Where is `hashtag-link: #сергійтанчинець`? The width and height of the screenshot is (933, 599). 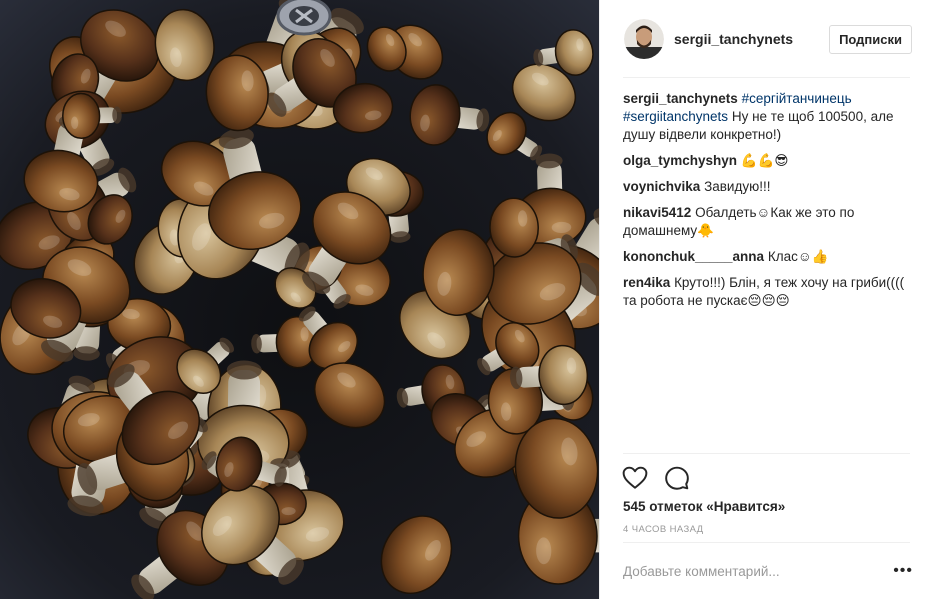
hashtag-link: #сергійтанчинець is located at coordinates (797, 98).